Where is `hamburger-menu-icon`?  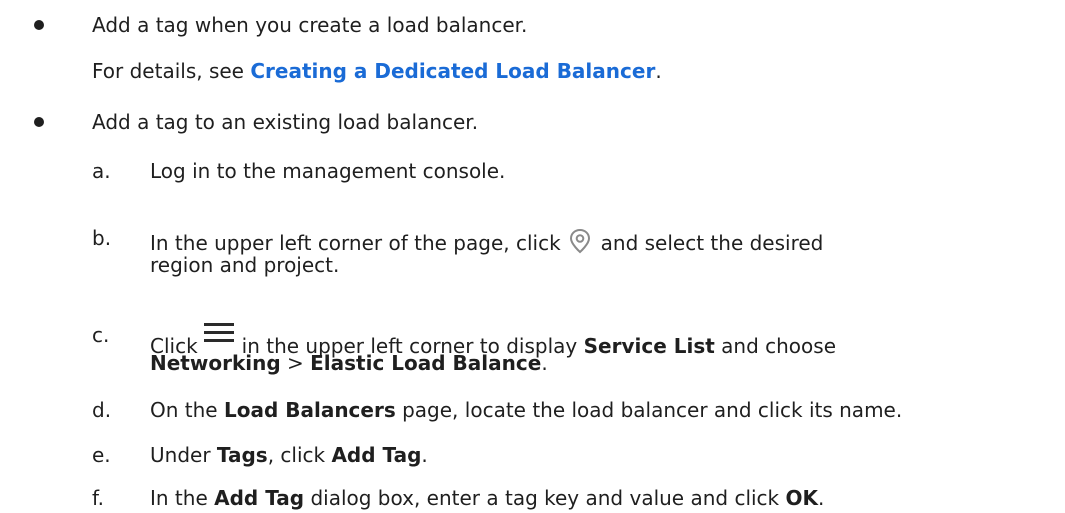 hamburger-menu-icon is located at coordinates (218, 333).